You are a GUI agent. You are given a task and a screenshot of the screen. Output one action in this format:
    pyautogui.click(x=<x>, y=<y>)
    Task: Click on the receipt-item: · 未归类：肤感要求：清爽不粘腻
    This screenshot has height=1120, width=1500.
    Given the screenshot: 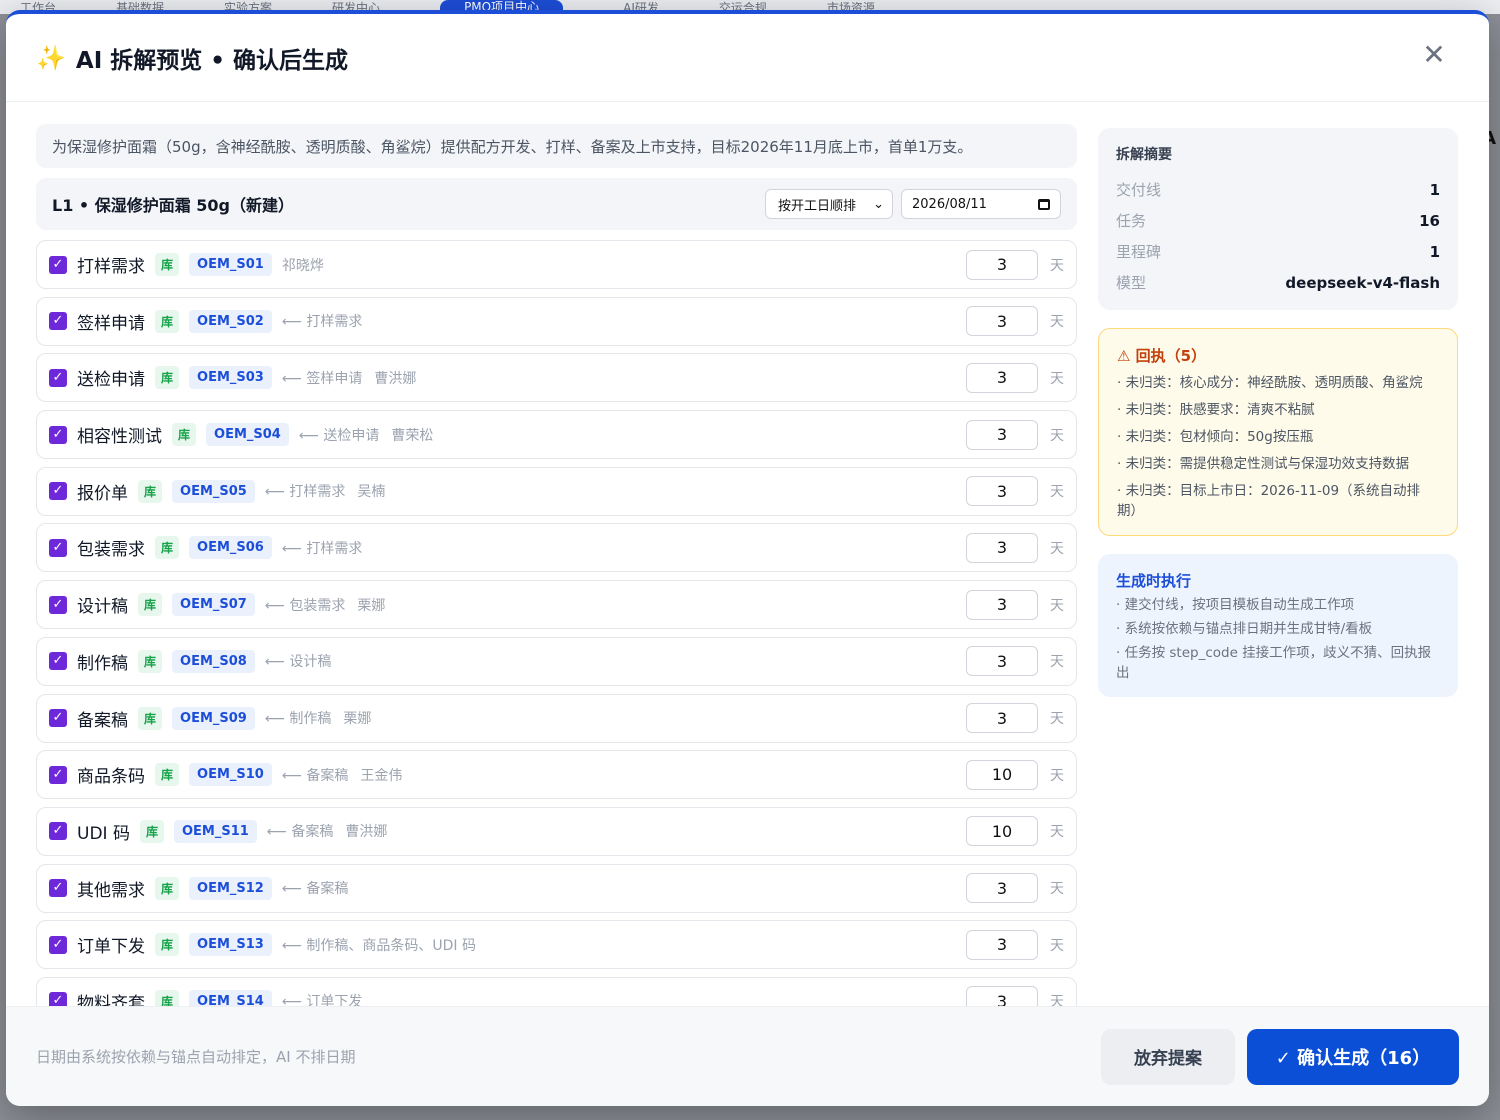 What is the action you would take?
    pyautogui.click(x=1216, y=410)
    